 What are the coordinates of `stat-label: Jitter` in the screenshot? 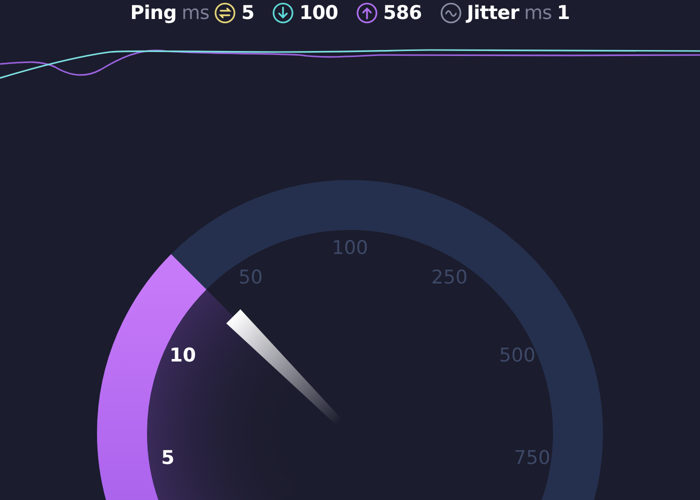 It's located at (493, 13).